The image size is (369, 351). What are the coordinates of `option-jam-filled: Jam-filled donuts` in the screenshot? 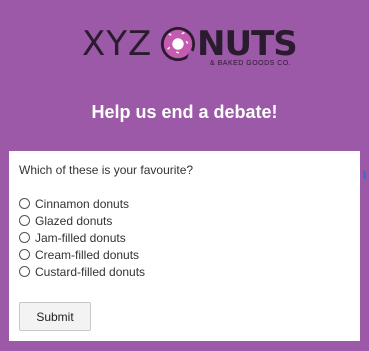 It's located at (82, 237).